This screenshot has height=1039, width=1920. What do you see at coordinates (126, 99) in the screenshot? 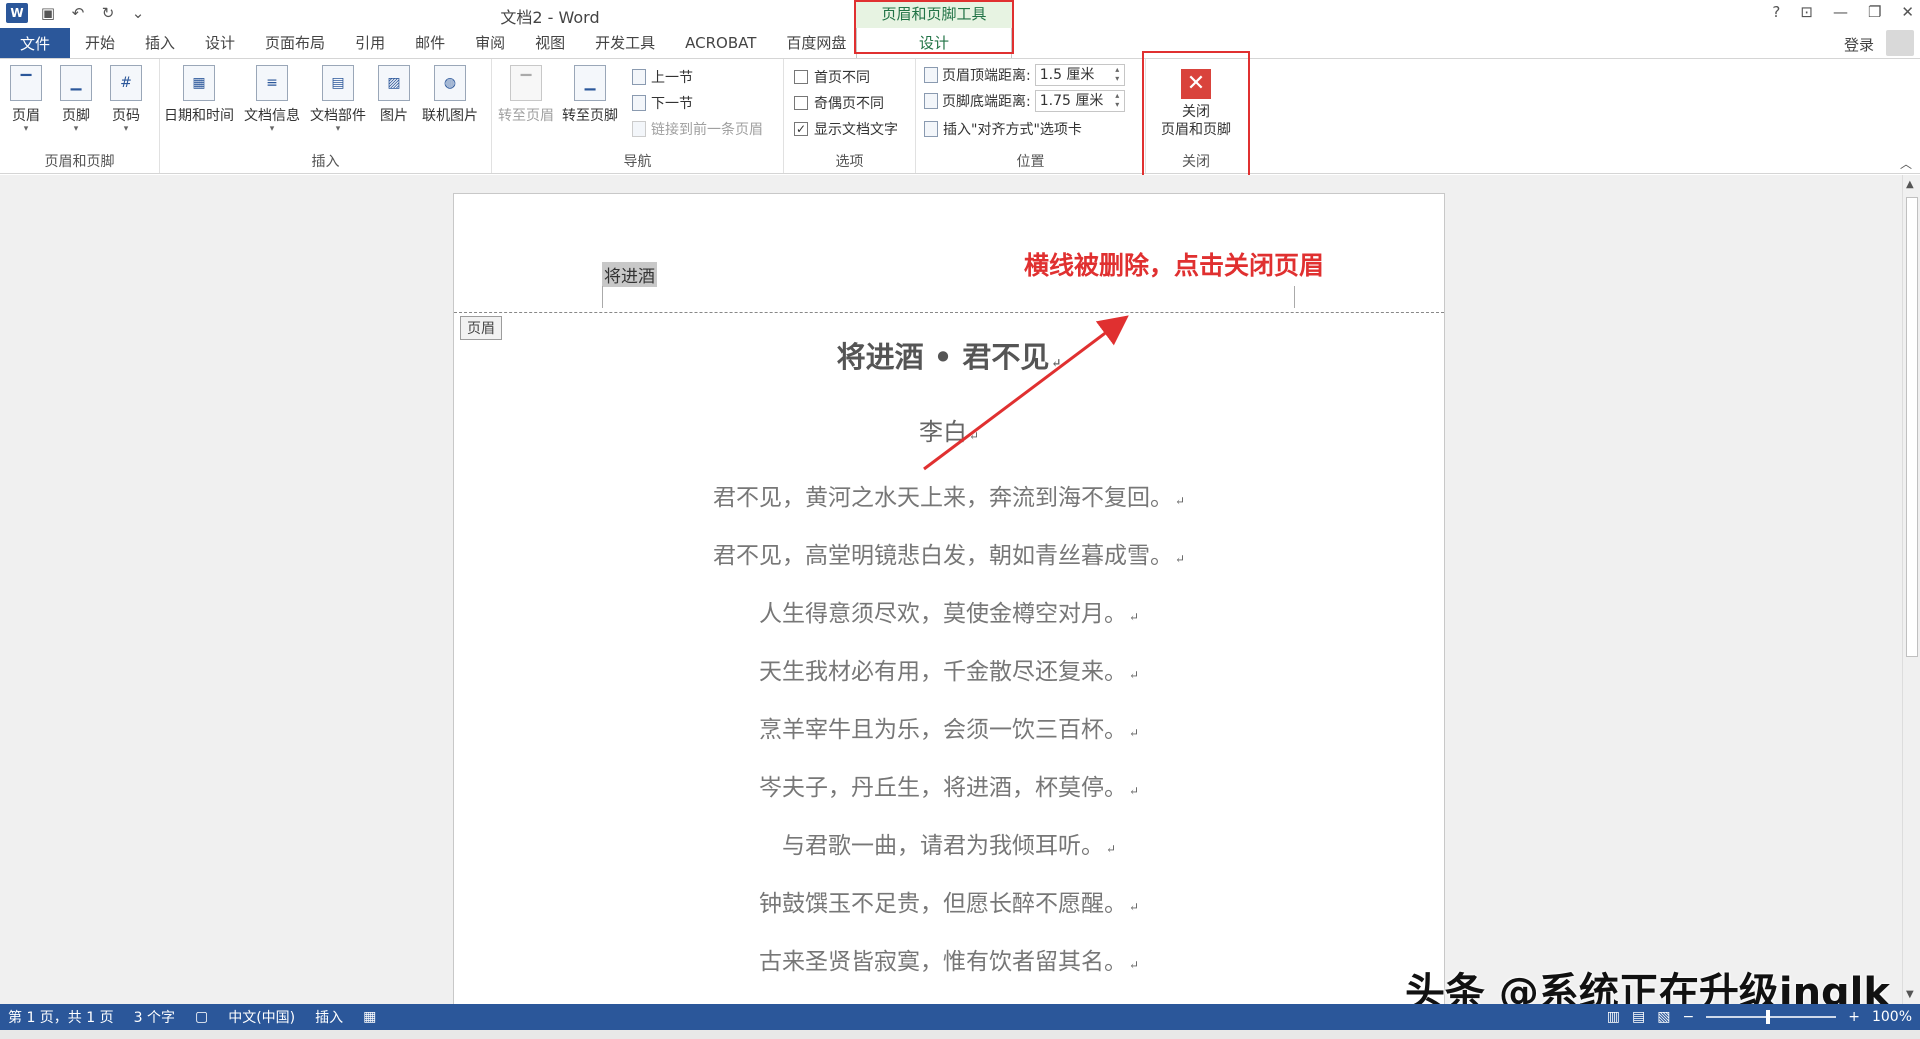
I see `page-number-button: # 页码 ▾` at bounding box center [126, 99].